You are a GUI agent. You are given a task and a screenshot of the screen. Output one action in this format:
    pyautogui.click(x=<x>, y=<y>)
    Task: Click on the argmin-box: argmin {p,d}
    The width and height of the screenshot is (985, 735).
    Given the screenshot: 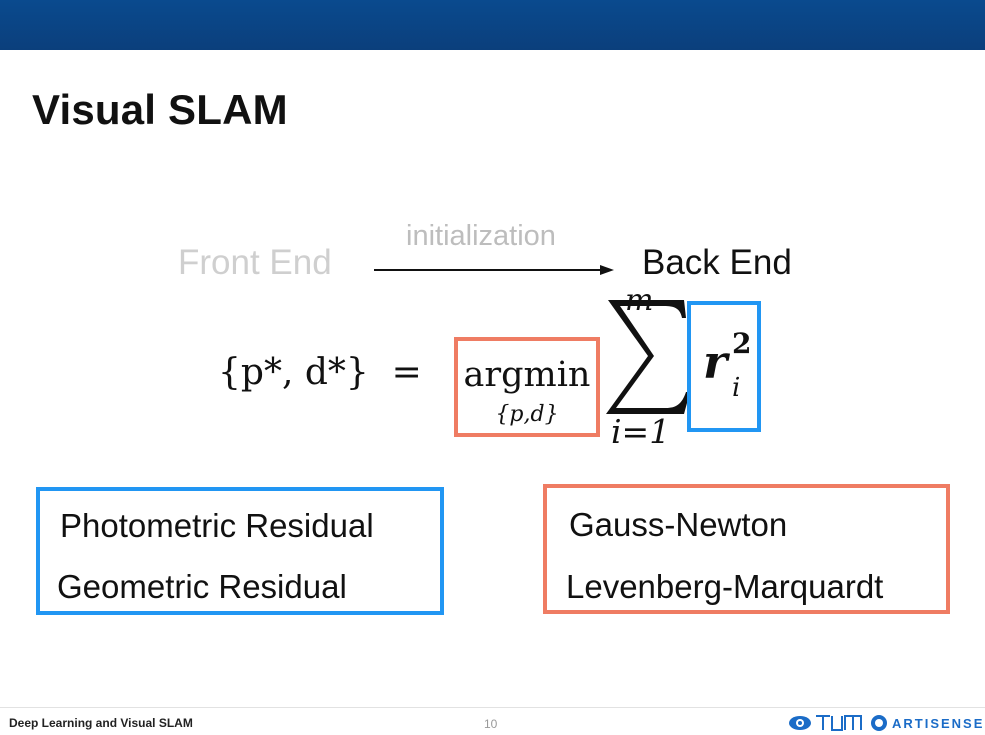 What is the action you would take?
    pyautogui.click(x=527, y=387)
    